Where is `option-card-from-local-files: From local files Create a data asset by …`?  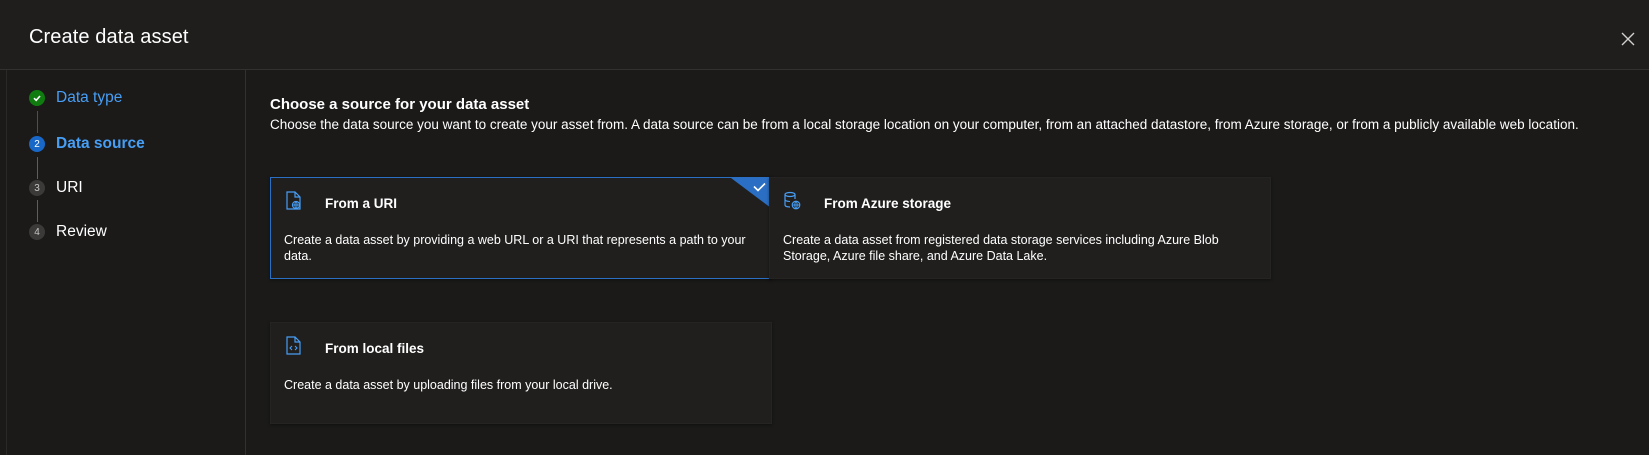
option-card-from-local-files: From local files Create a data asset by … is located at coordinates (521, 373).